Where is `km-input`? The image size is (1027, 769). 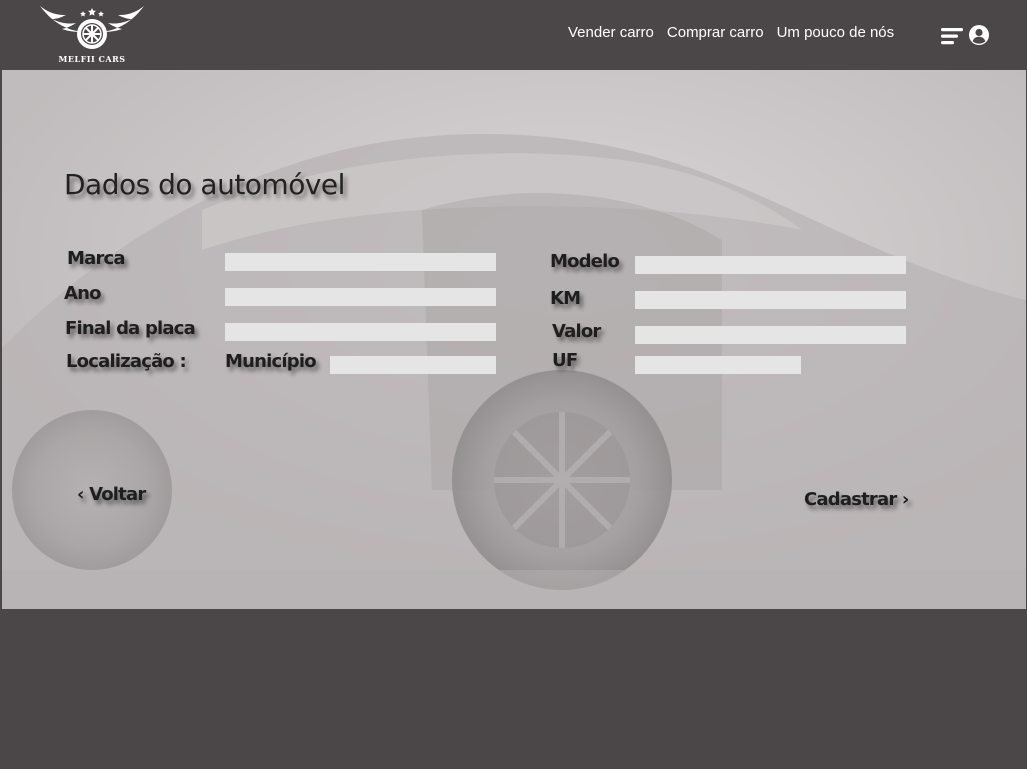 km-input is located at coordinates (770, 300).